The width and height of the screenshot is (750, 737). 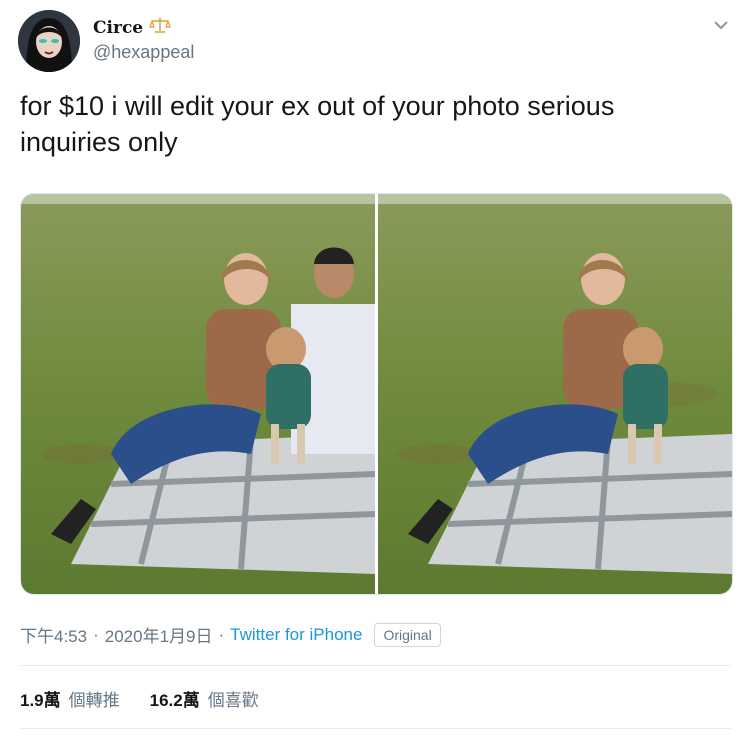 I want to click on display-name: Circe, so click(x=132, y=27).